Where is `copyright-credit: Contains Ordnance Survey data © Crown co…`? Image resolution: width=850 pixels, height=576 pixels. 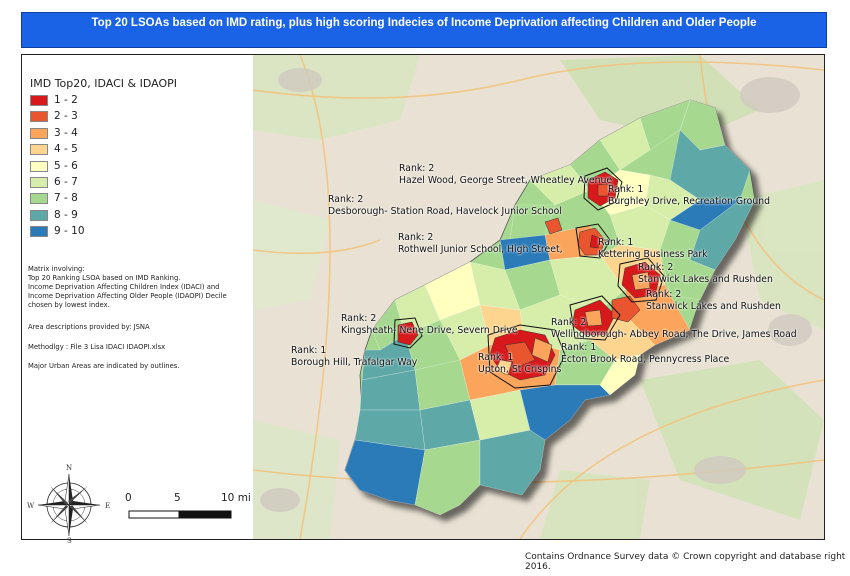
copyright-credit: Contains Ordnance Survey data © Crown co… is located at coordinates (685, 562).